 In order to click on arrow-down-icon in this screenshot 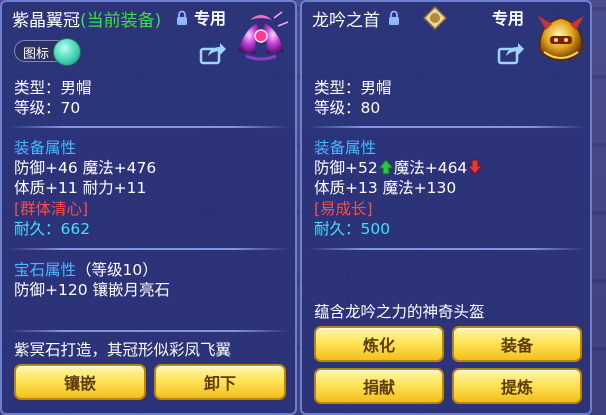, I will do `click(475, 167)`.